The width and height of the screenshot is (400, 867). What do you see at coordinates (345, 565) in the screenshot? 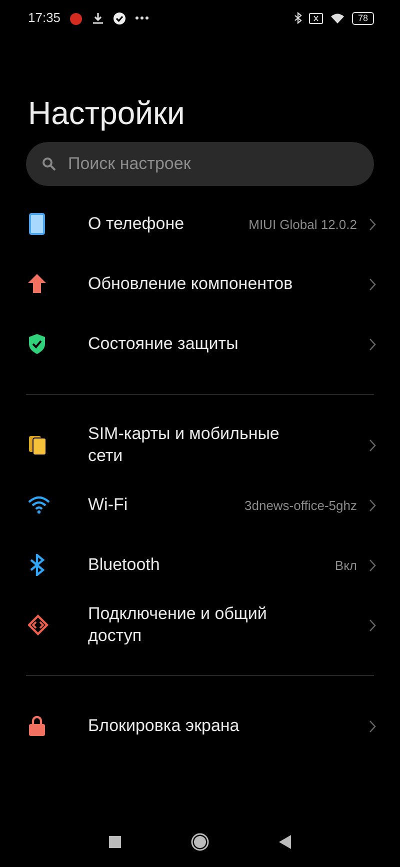
I see `item-value: Вкл` at bounding box center [345, 565].